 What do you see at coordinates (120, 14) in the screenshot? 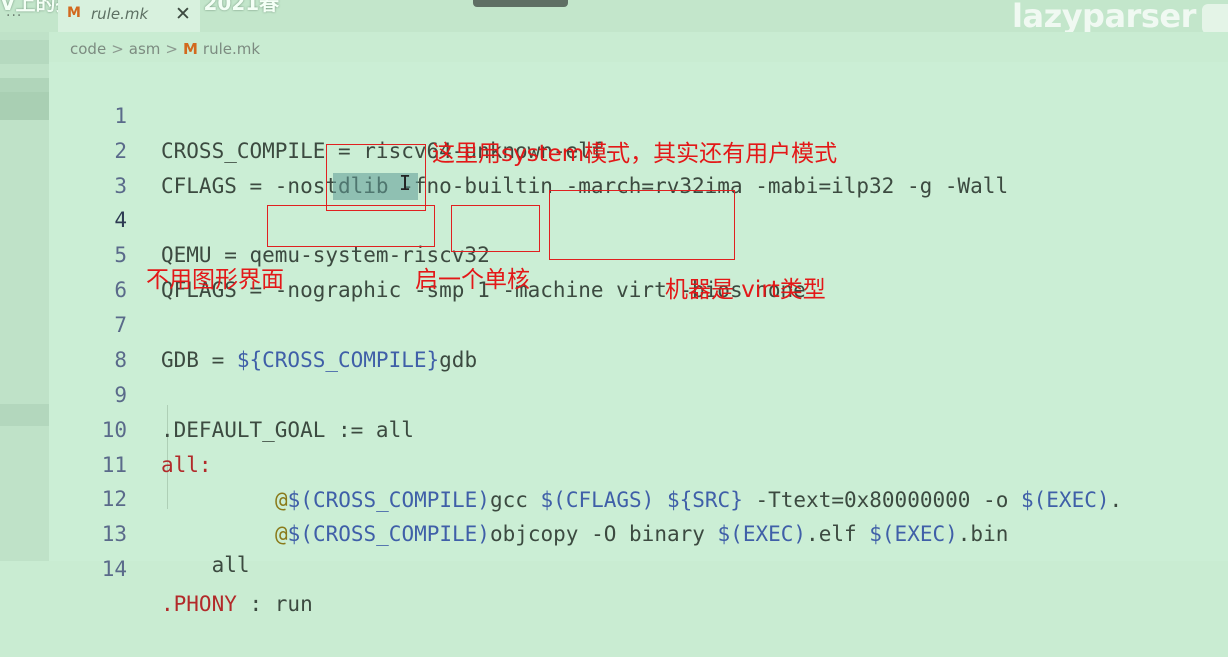
I see `tab-label: rule.mk` at bounding box center [120, 14].